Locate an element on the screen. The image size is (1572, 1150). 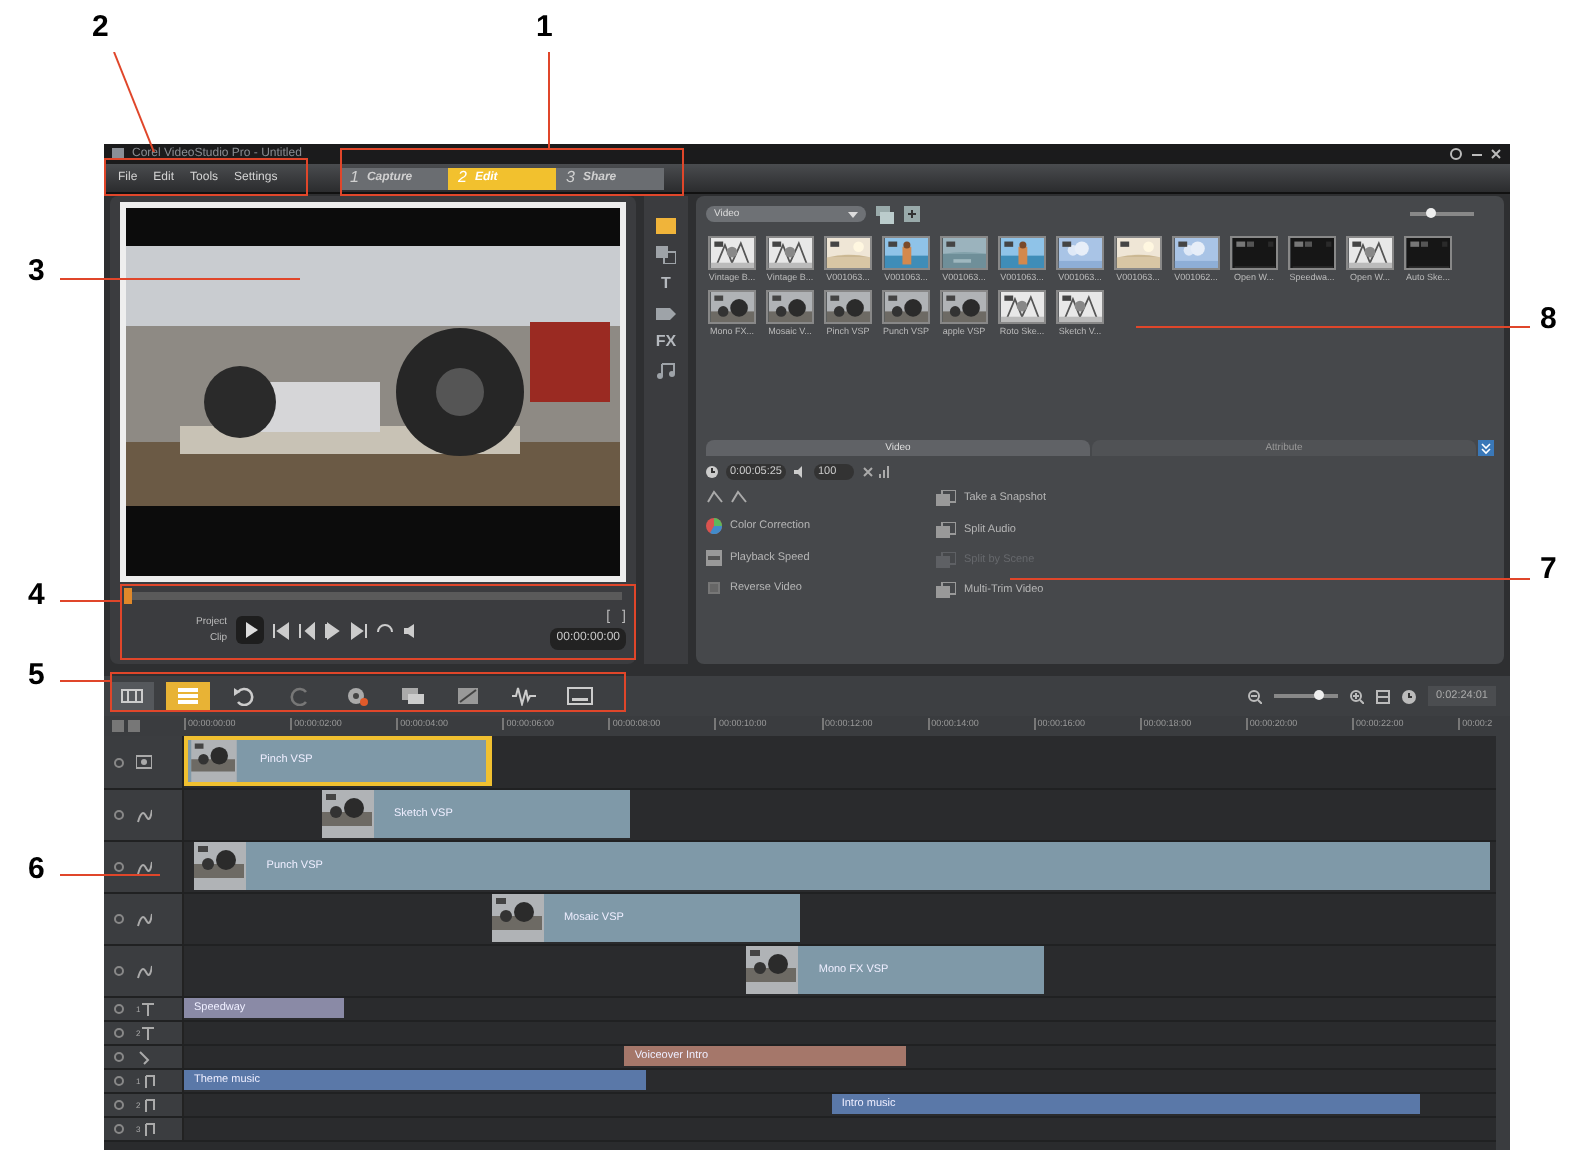
color-wheel-icon is located at coordinates (714, 526).